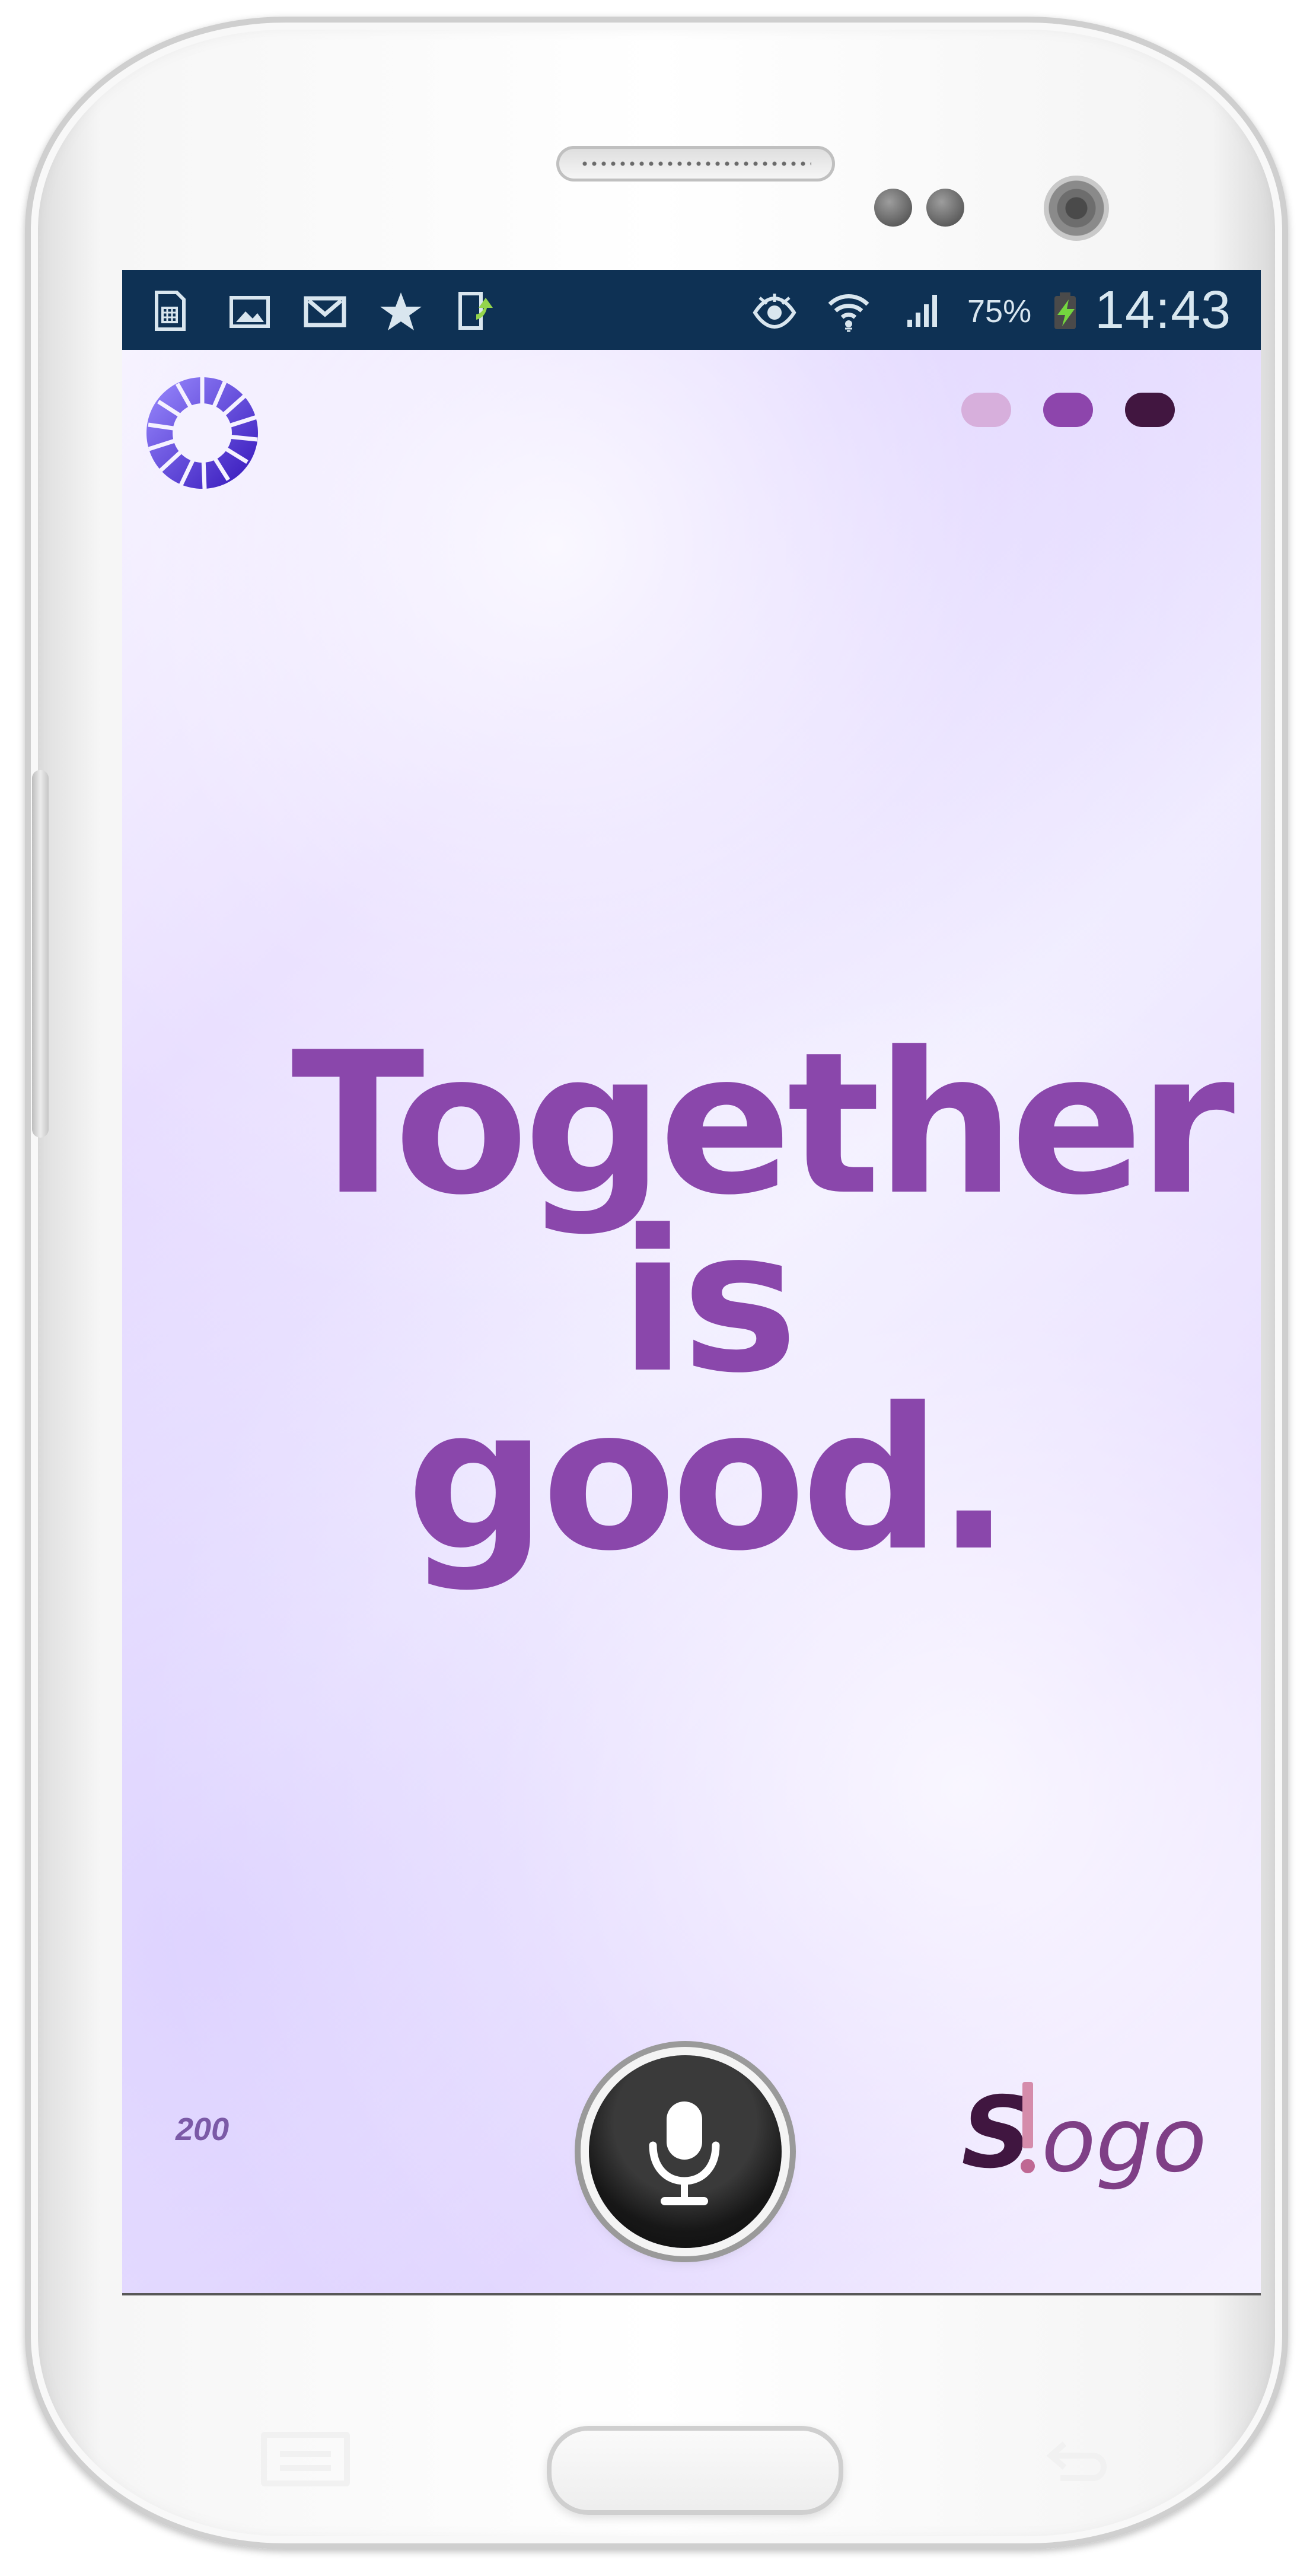 The width and height of the screenshot is (1313, 2576). Describe the element at coordinates (924, 311) in the screenshot. I see `signal-icon` at that location.